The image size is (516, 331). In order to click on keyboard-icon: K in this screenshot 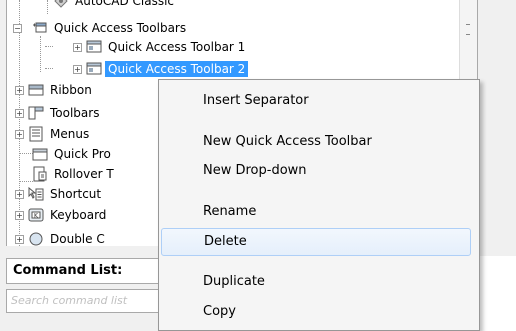, I will do `click(36, 215)`.